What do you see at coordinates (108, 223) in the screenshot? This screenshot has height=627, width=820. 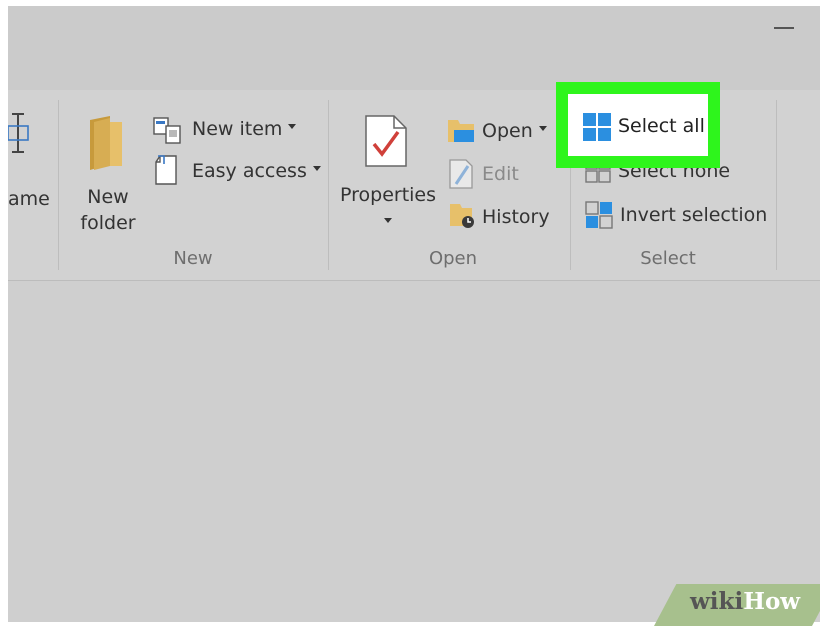 I see `new-folder-label-line2: folder` at bounding box center [108, 223].